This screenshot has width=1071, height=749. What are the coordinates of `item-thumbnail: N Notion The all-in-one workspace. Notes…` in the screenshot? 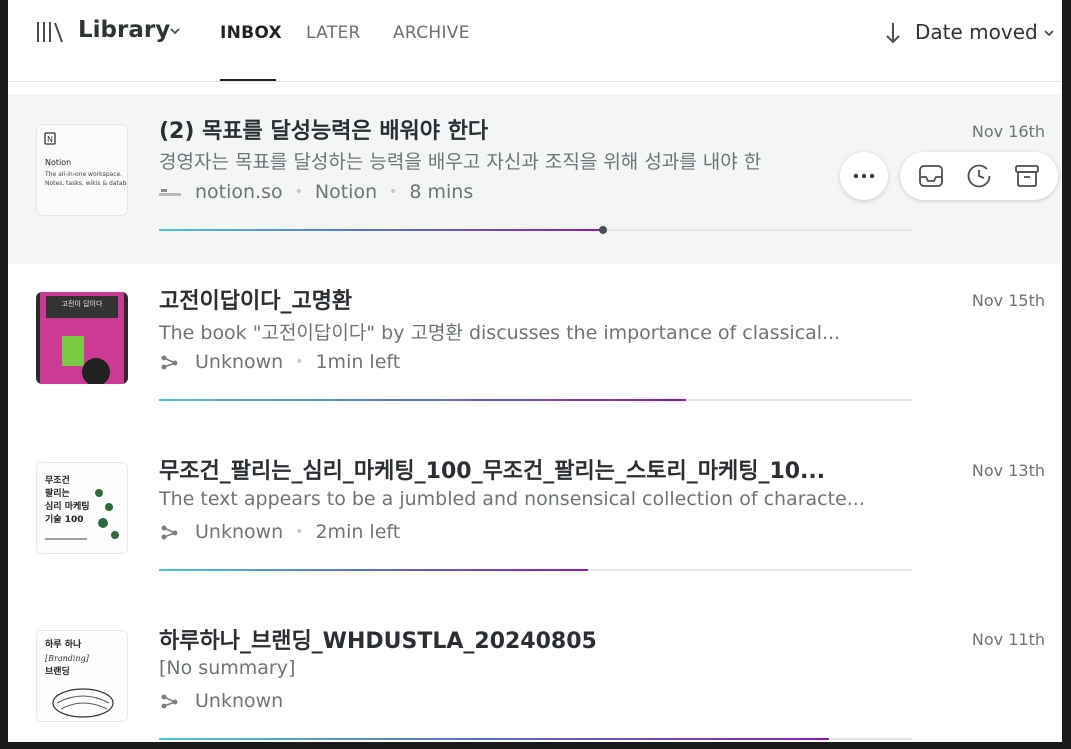 It's located at (82, 170).